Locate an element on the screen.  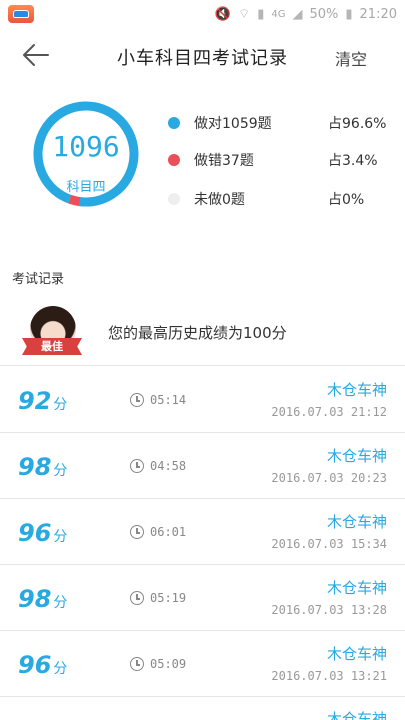
status-bar: 🔇 ⌔ ▮ 4G ◢ 50% ▮ 21:20 is located at coordinates (202, 14).